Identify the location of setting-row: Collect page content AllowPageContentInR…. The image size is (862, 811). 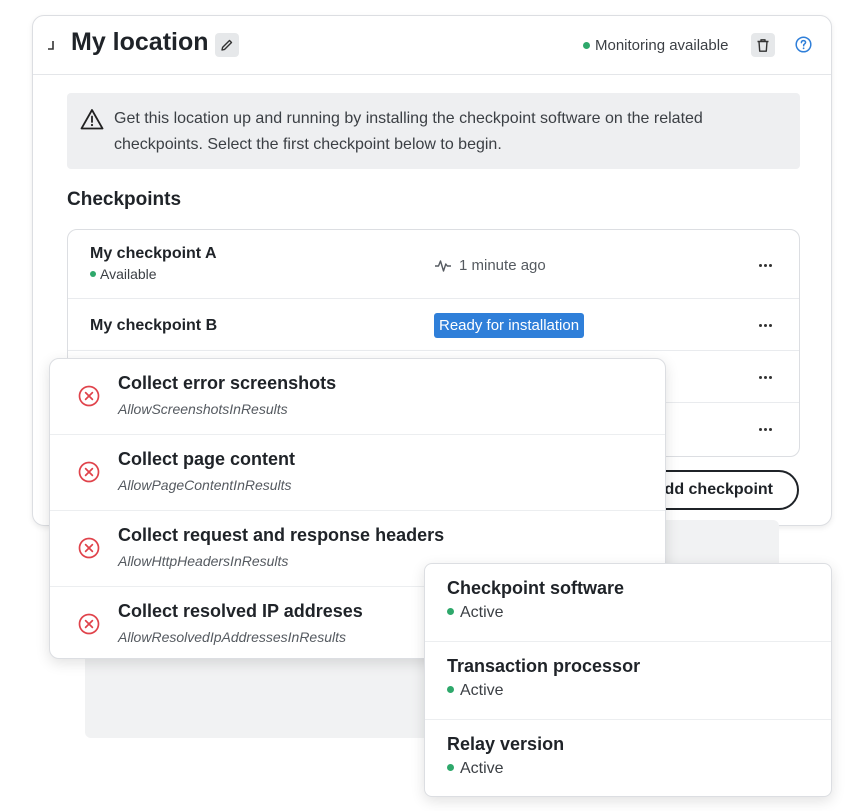
(357, 473).